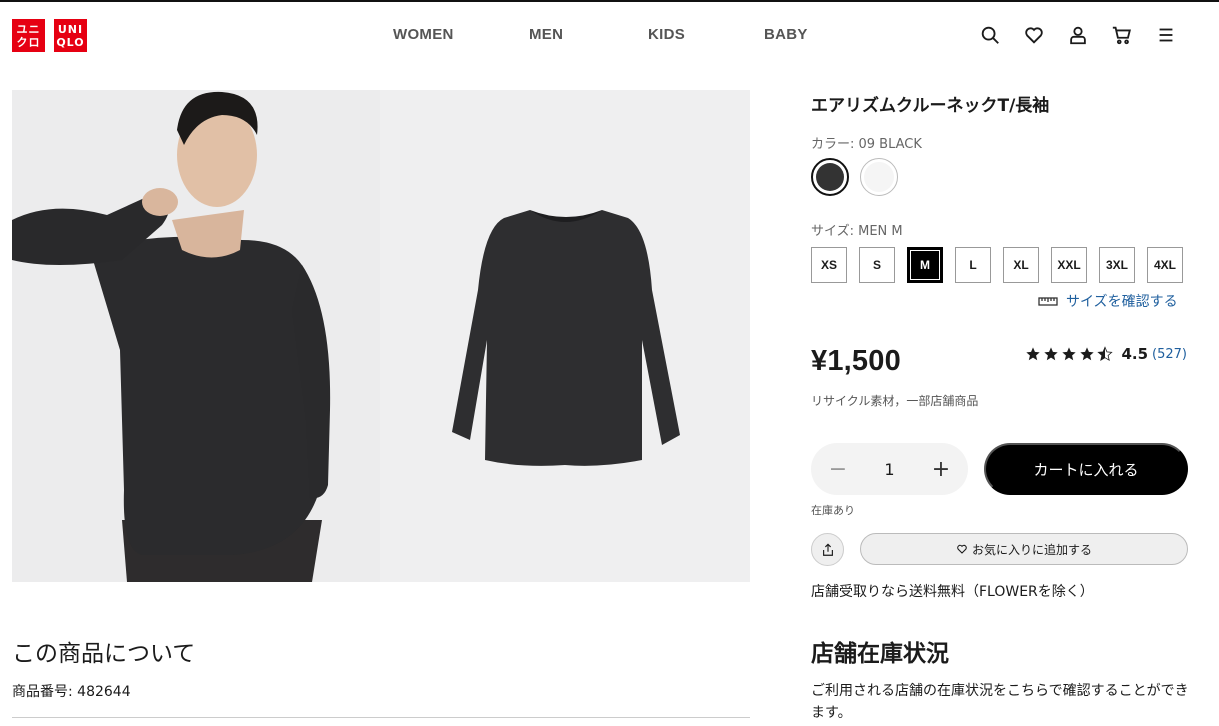 Image resolution: width=1219 pixels, height=726 pixels. Describe the element at coordinates (1021, 265) in the screenshot. I see `size-option-xl: XL` at that location.